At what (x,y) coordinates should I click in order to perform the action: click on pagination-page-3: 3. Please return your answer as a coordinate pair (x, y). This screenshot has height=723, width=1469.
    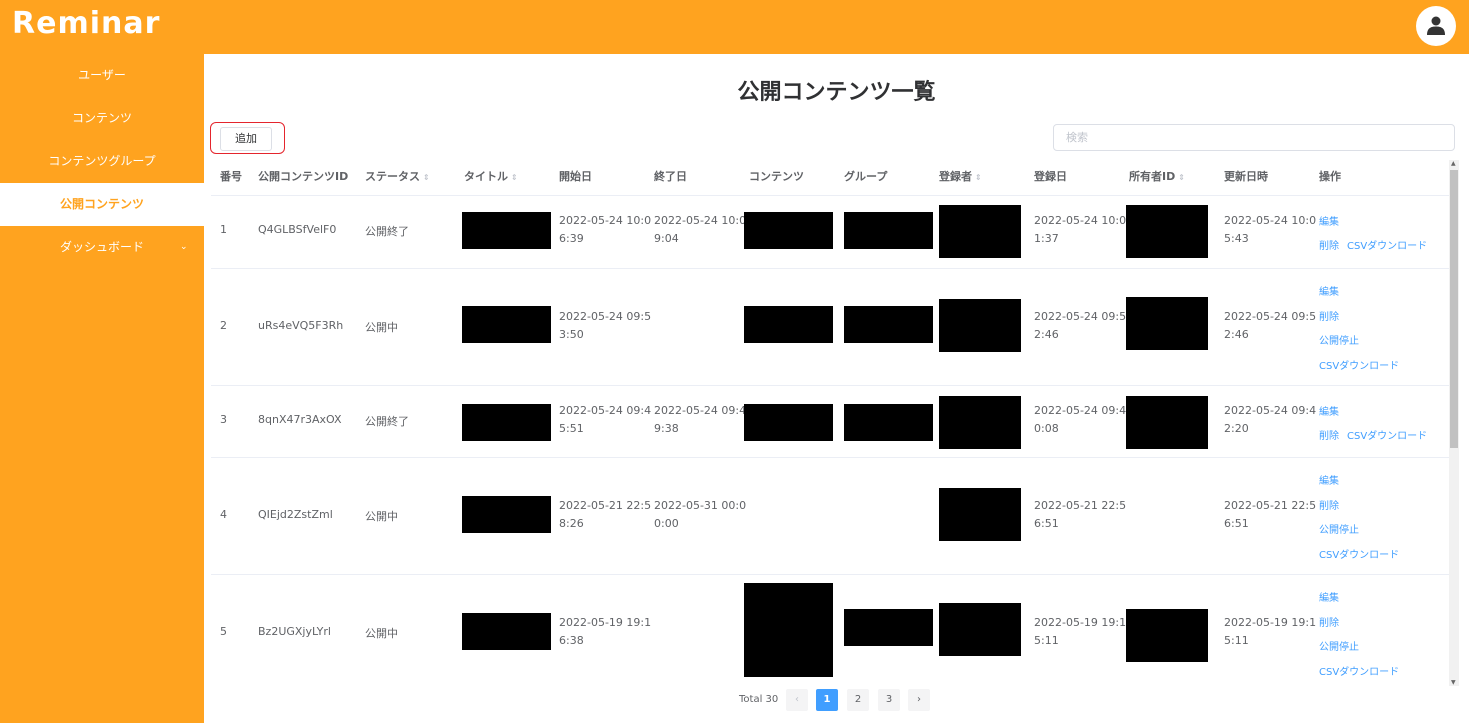
    Looking at the image, I should click on (889, 700).